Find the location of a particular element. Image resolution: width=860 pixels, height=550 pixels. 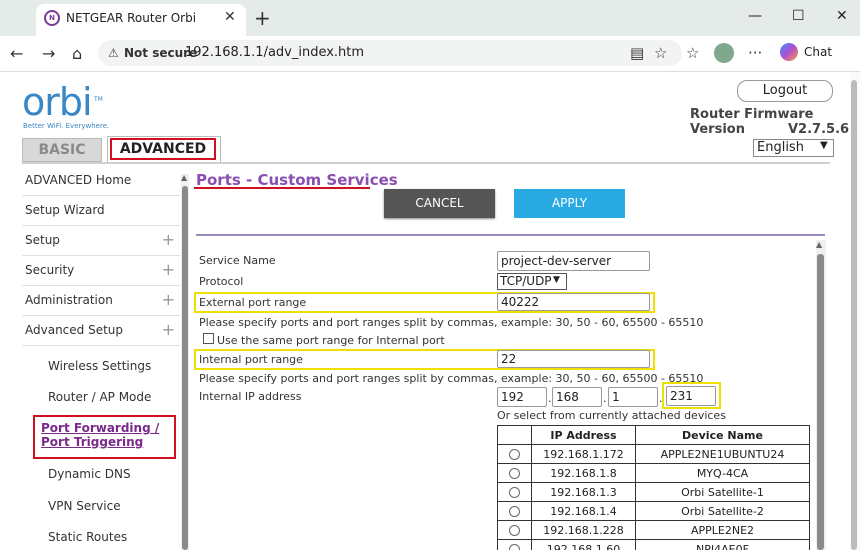

ip-octet-2-input: 168 is located at coordinates (577, 397).